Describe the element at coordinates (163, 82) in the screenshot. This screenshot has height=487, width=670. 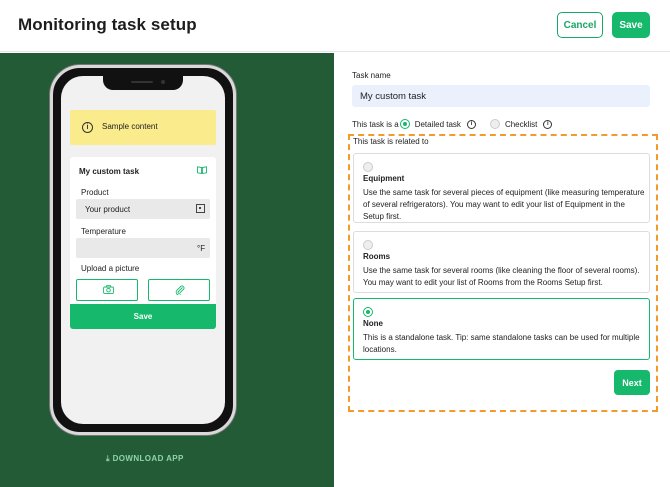
I see `camera-lens-icon` at that location.